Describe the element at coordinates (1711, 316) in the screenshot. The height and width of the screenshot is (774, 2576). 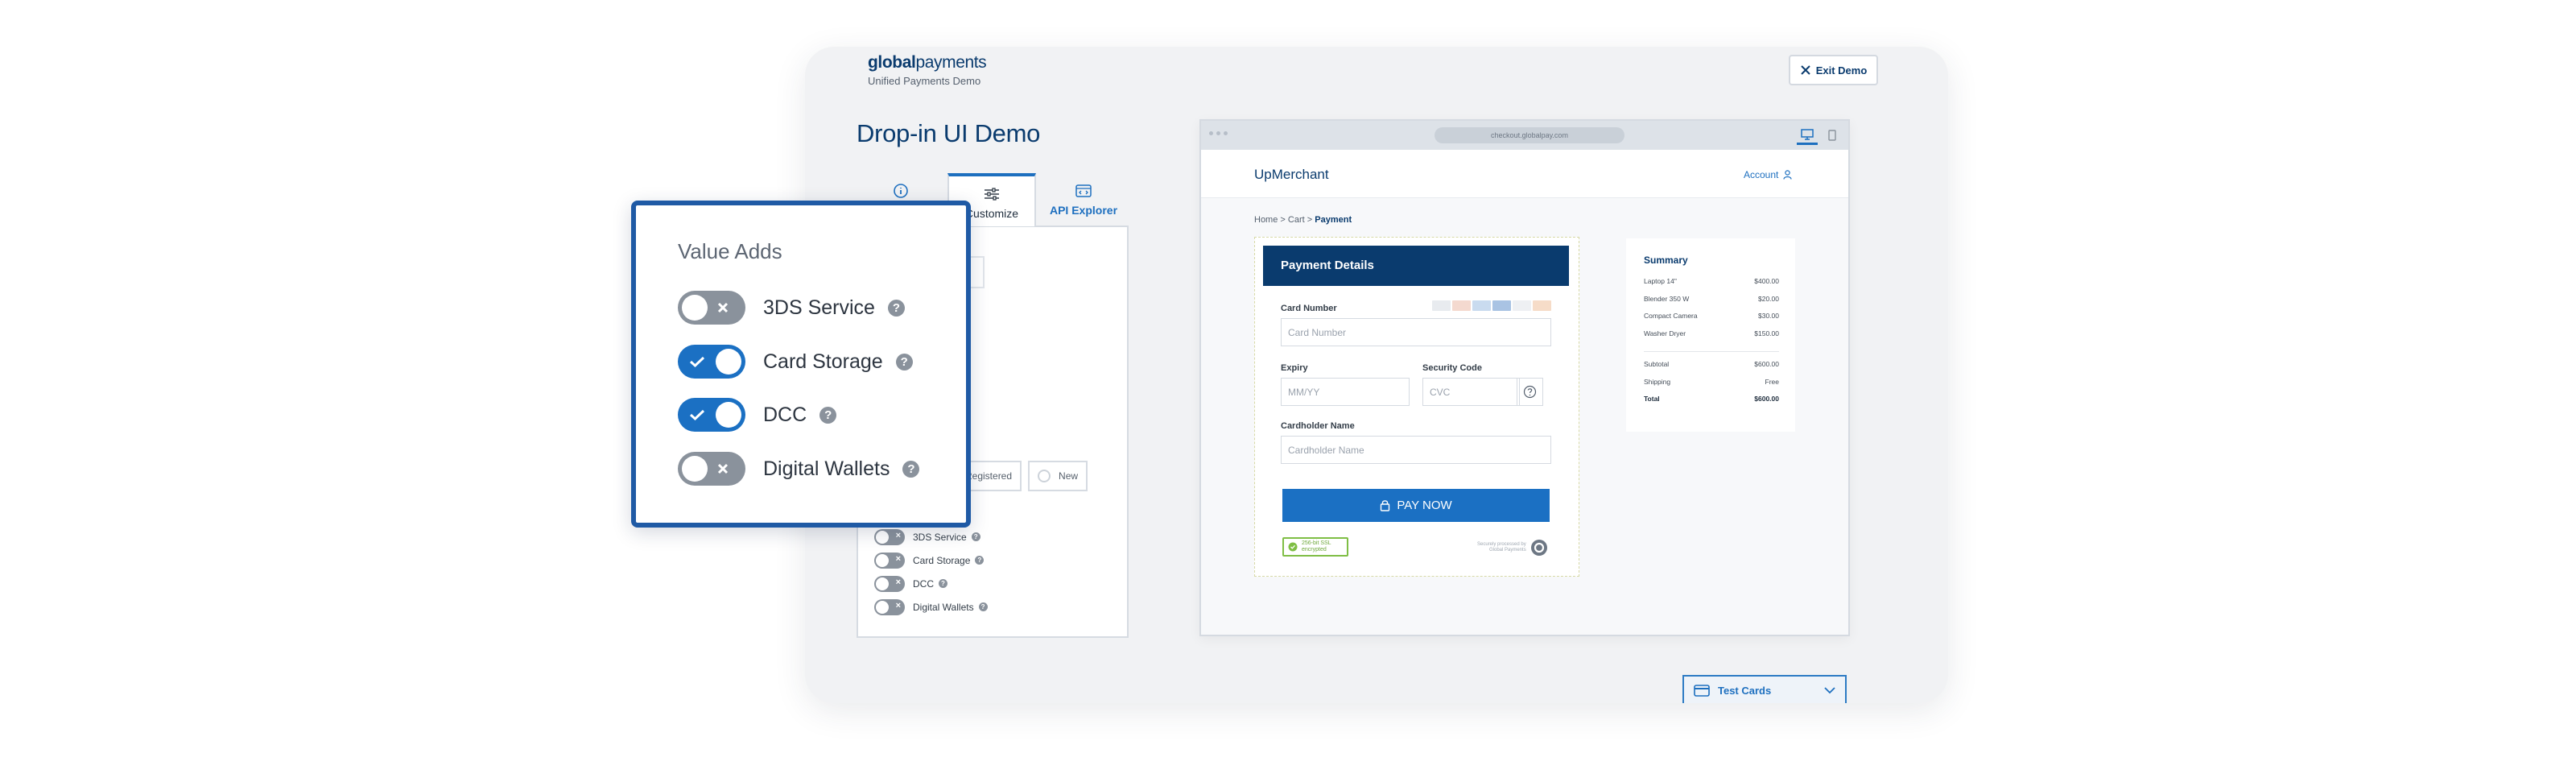
I see `summary-item: Compact Camera $30.00` at that location.